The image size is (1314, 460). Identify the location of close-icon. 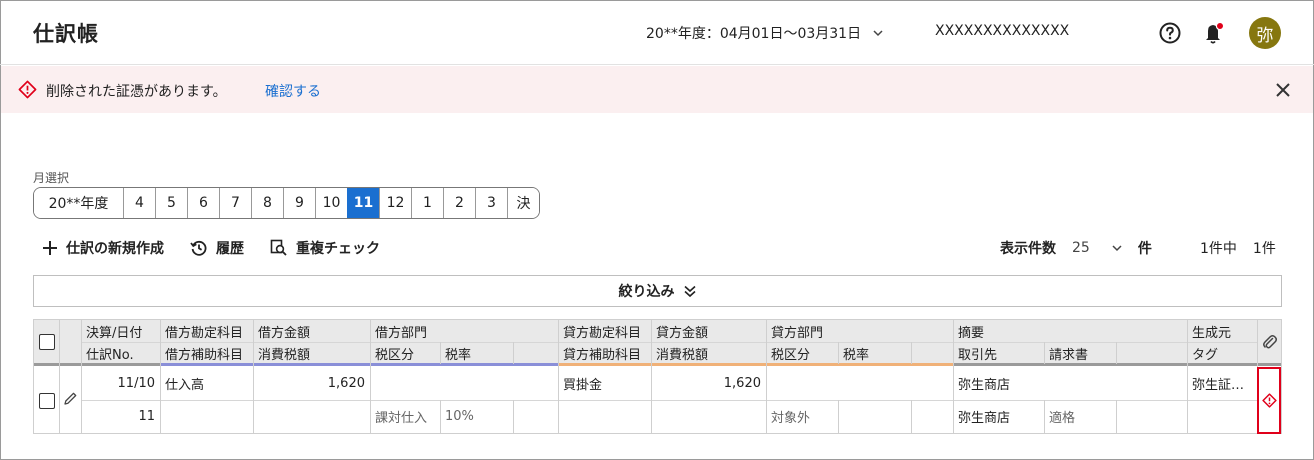
(1283, 90).